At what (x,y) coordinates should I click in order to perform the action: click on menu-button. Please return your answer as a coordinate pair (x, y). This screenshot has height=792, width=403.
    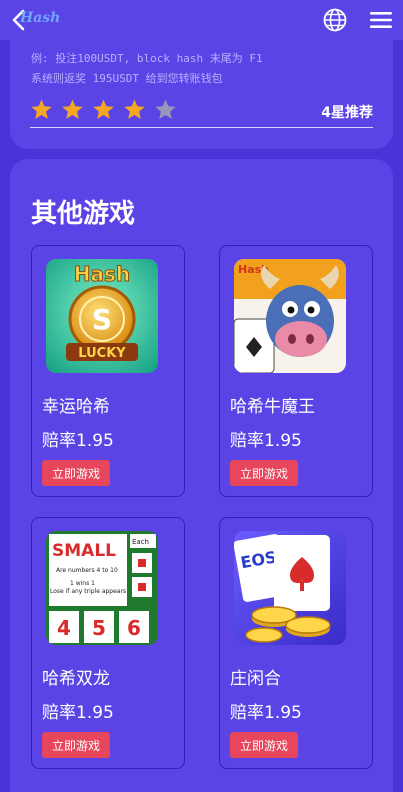
    Looking at the image, I should click on (381, 20).